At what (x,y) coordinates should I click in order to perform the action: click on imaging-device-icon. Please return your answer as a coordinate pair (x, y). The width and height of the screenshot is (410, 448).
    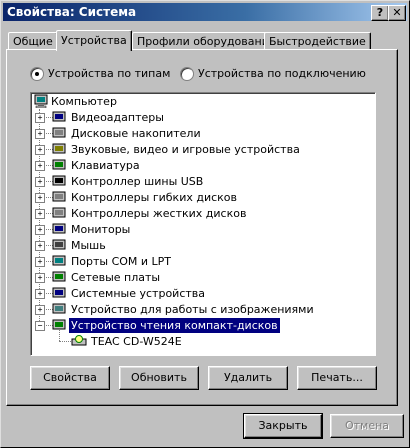
    Looking at the image, I should click on (59, 308).